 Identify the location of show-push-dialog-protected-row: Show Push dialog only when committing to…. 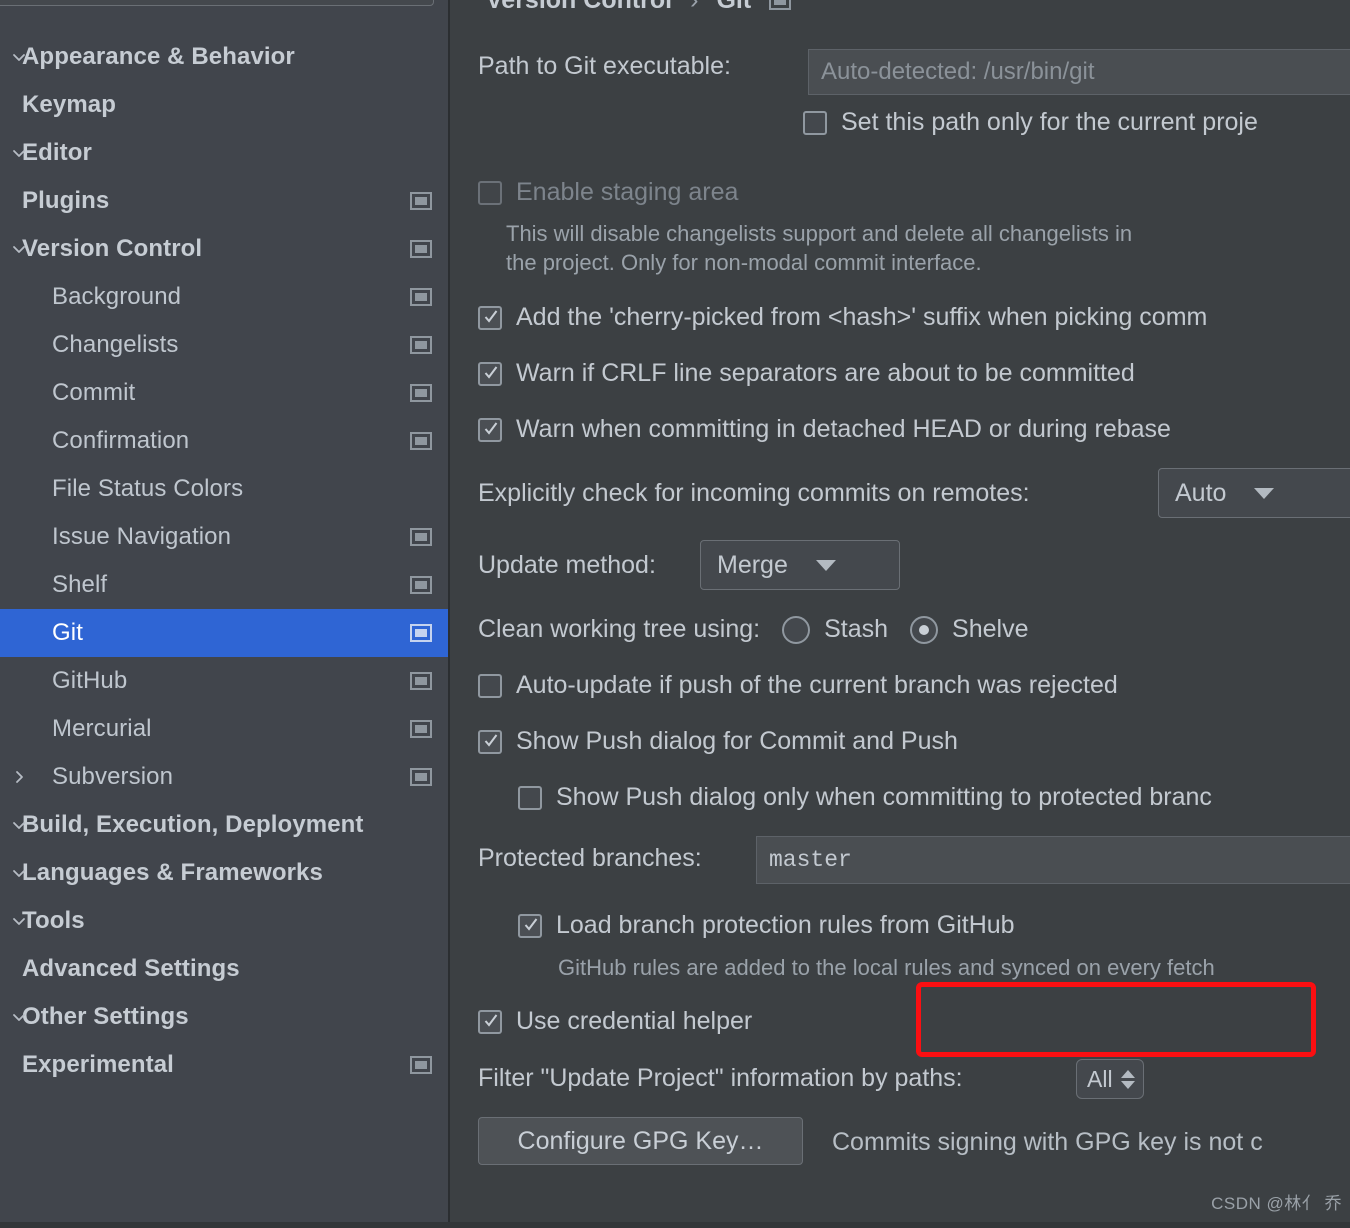
(865, 797).